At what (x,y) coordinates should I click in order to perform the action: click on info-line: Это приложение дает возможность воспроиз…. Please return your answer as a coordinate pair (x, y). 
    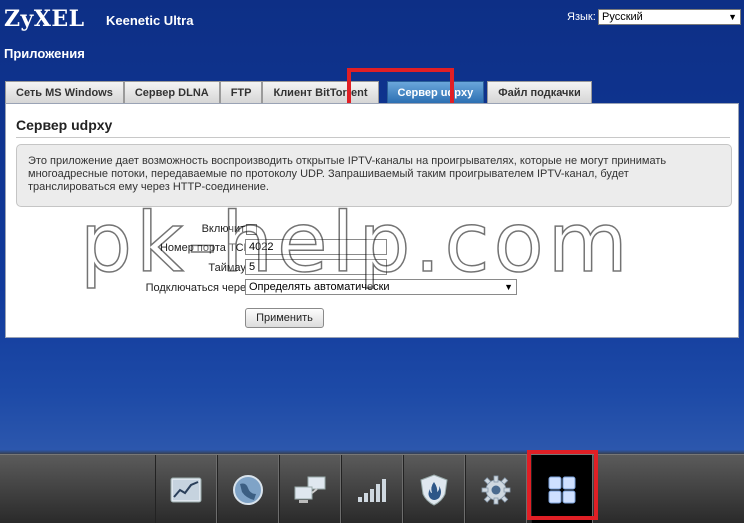
    Looking at the image, I should click on (347, 161).